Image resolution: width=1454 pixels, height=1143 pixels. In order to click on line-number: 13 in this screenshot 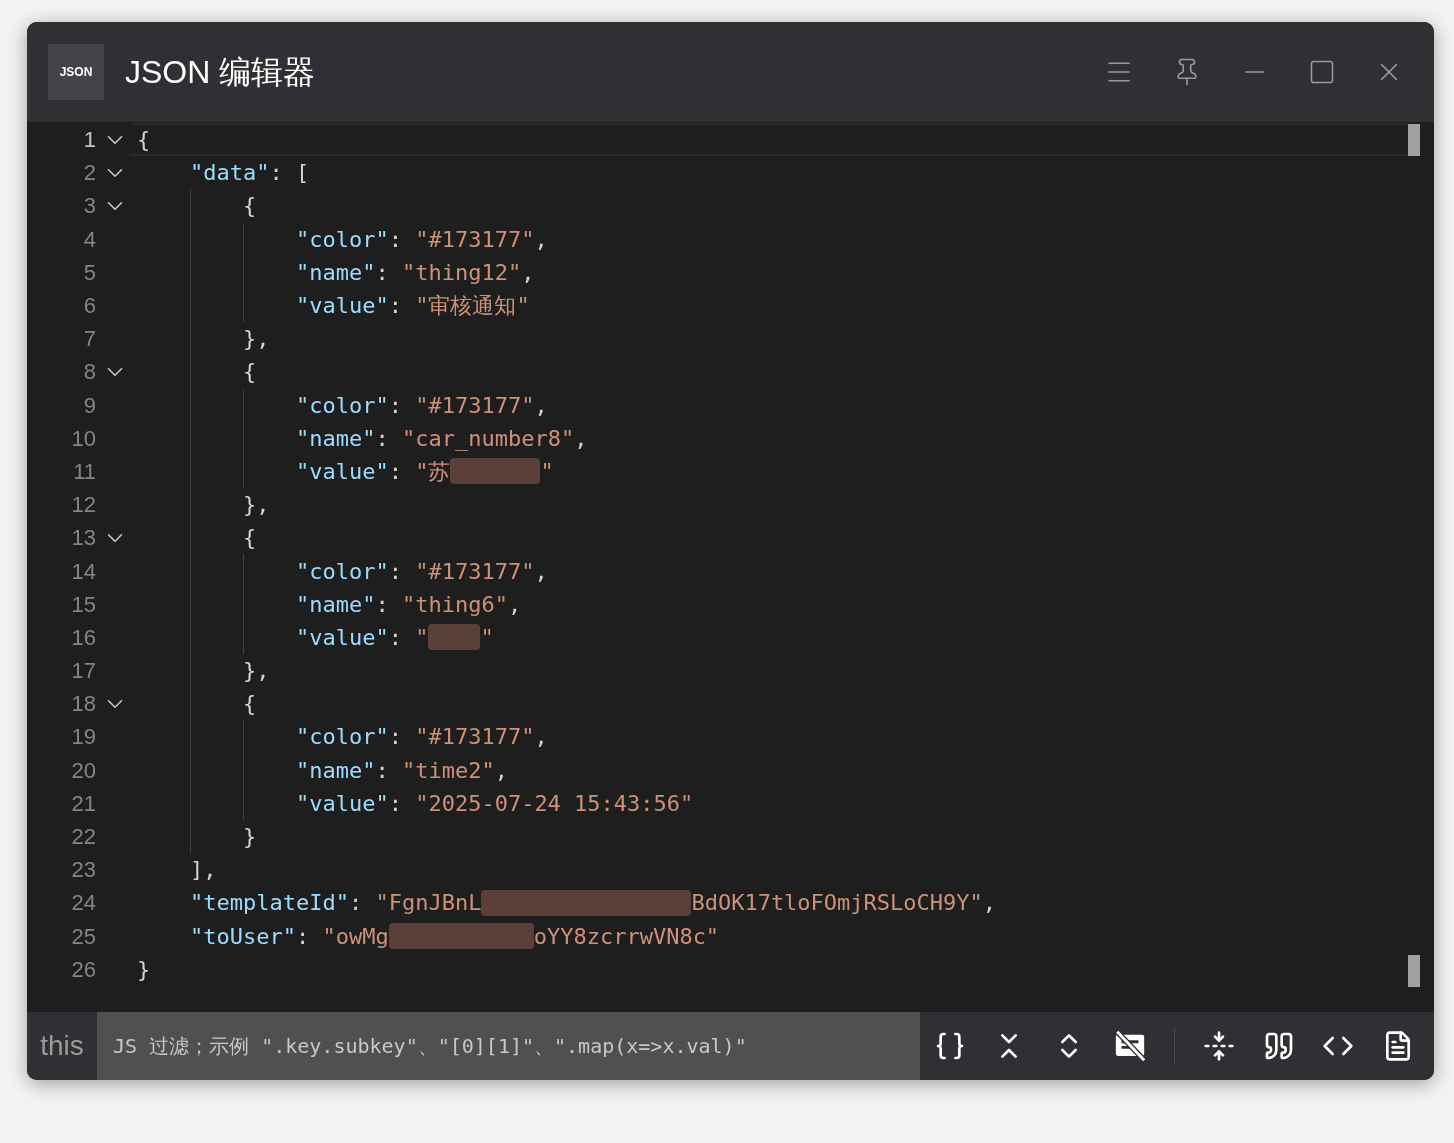, I will do `click(83, 538)`.